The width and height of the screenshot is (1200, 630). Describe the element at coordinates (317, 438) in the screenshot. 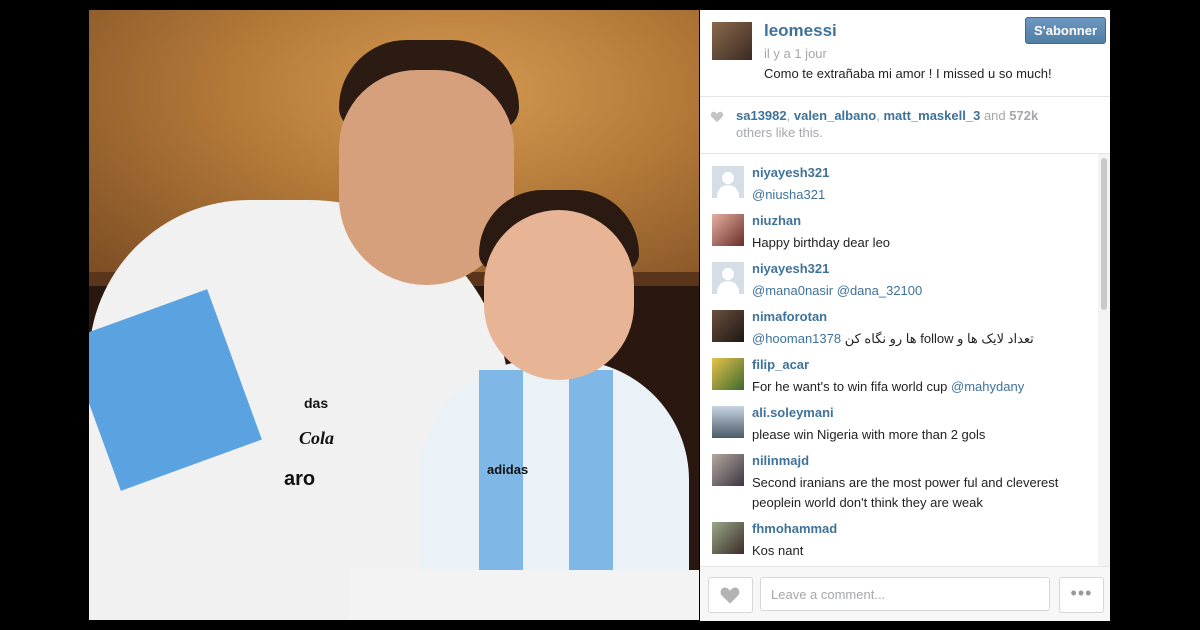

I see `photo-logo-cola: Cola` at that location.